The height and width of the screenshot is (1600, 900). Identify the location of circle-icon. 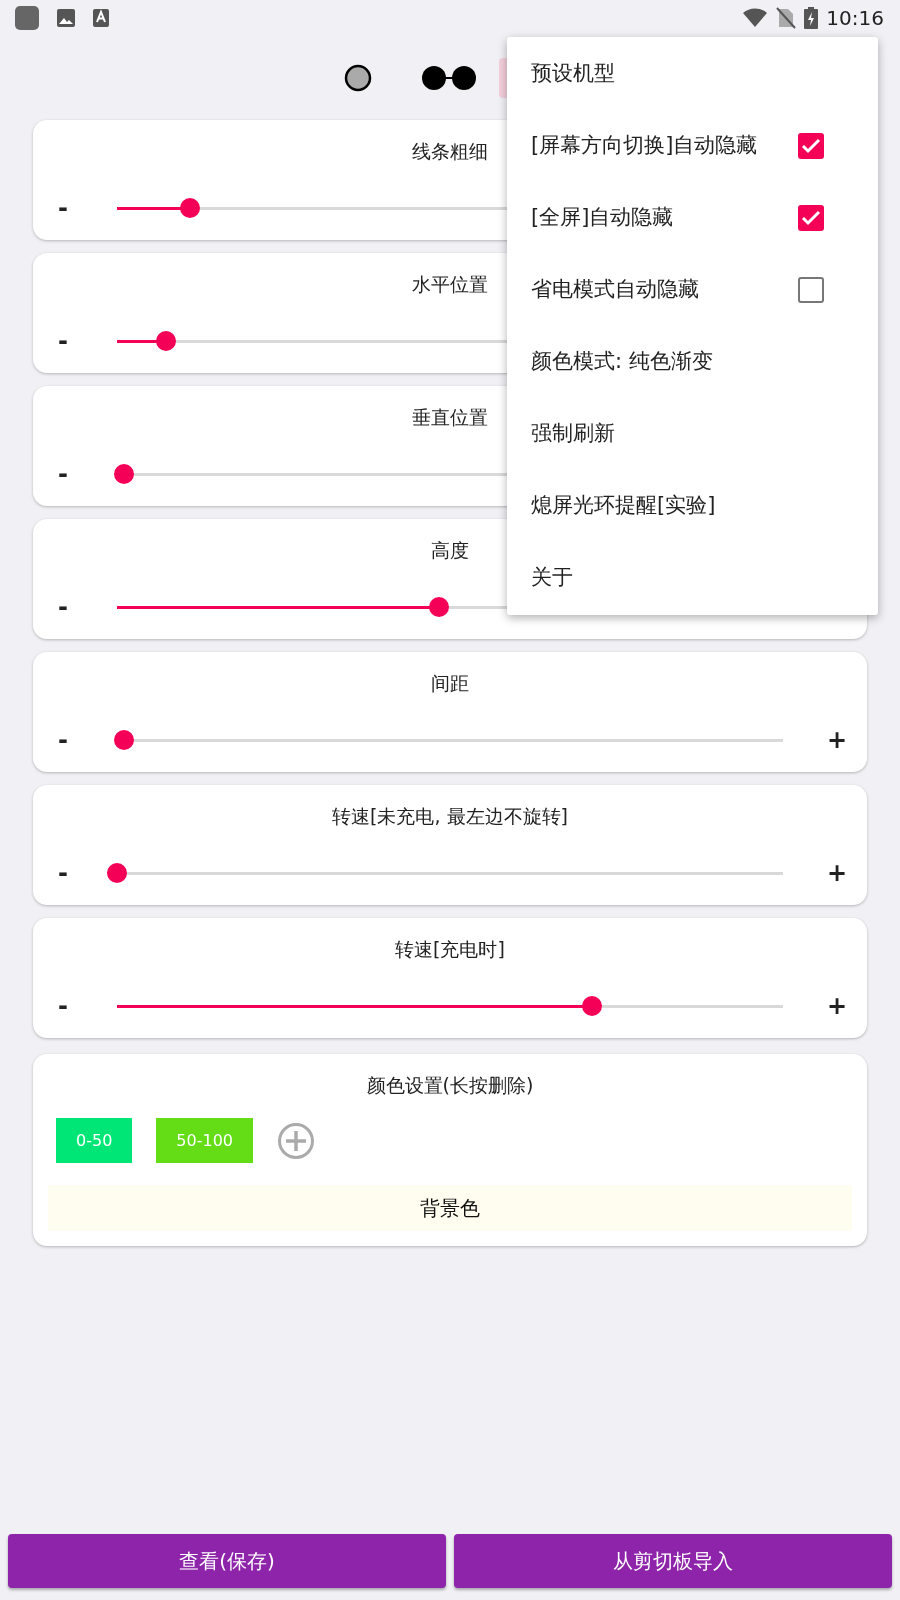
(358, 78).